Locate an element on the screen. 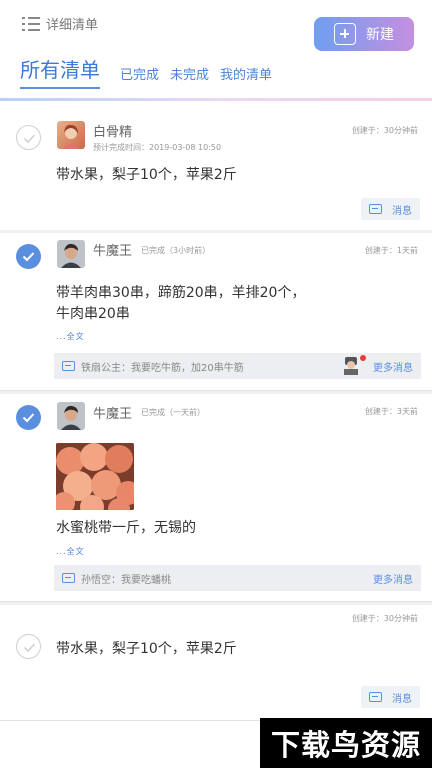 The width and height of the screenshot is (432, 768). card-status: 已完成（一天前） is located at coordinates (173, 412).